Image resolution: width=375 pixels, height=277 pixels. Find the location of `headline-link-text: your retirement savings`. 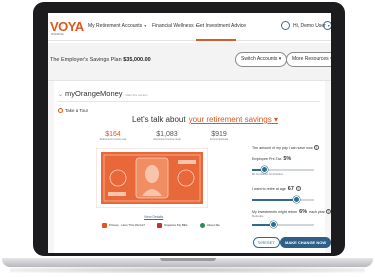

headline-link-text: your retirement savings is located at coordinates (230, 119).